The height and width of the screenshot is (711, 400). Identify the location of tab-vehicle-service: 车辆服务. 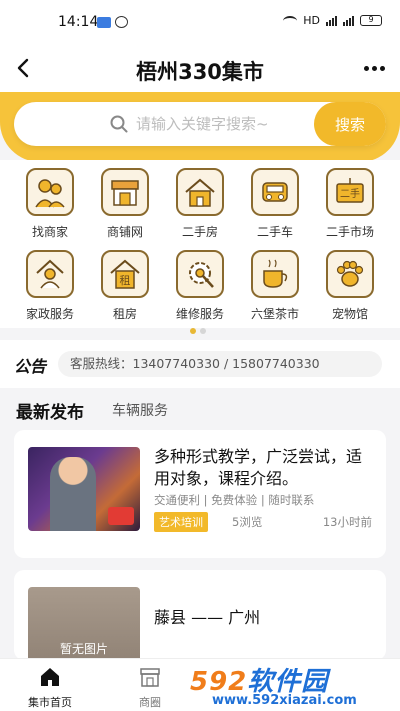
(140, 410).